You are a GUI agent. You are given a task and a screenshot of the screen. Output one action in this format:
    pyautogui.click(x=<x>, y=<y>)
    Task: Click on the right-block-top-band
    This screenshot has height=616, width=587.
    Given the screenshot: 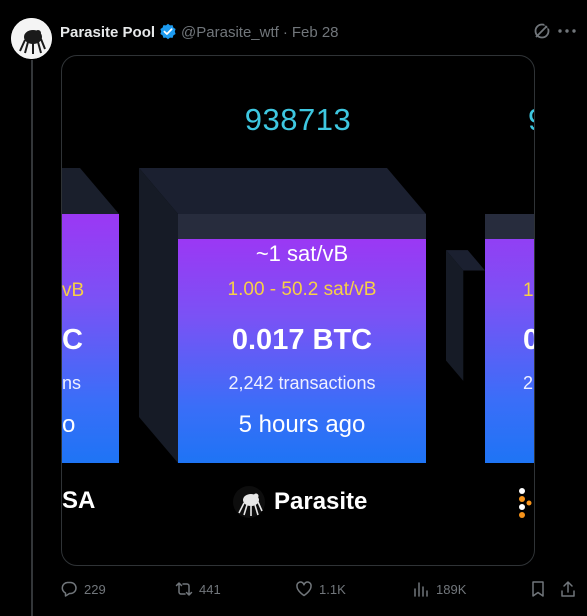 What is the action you would take?
    pyautogui.click(x=509, y=226)
    